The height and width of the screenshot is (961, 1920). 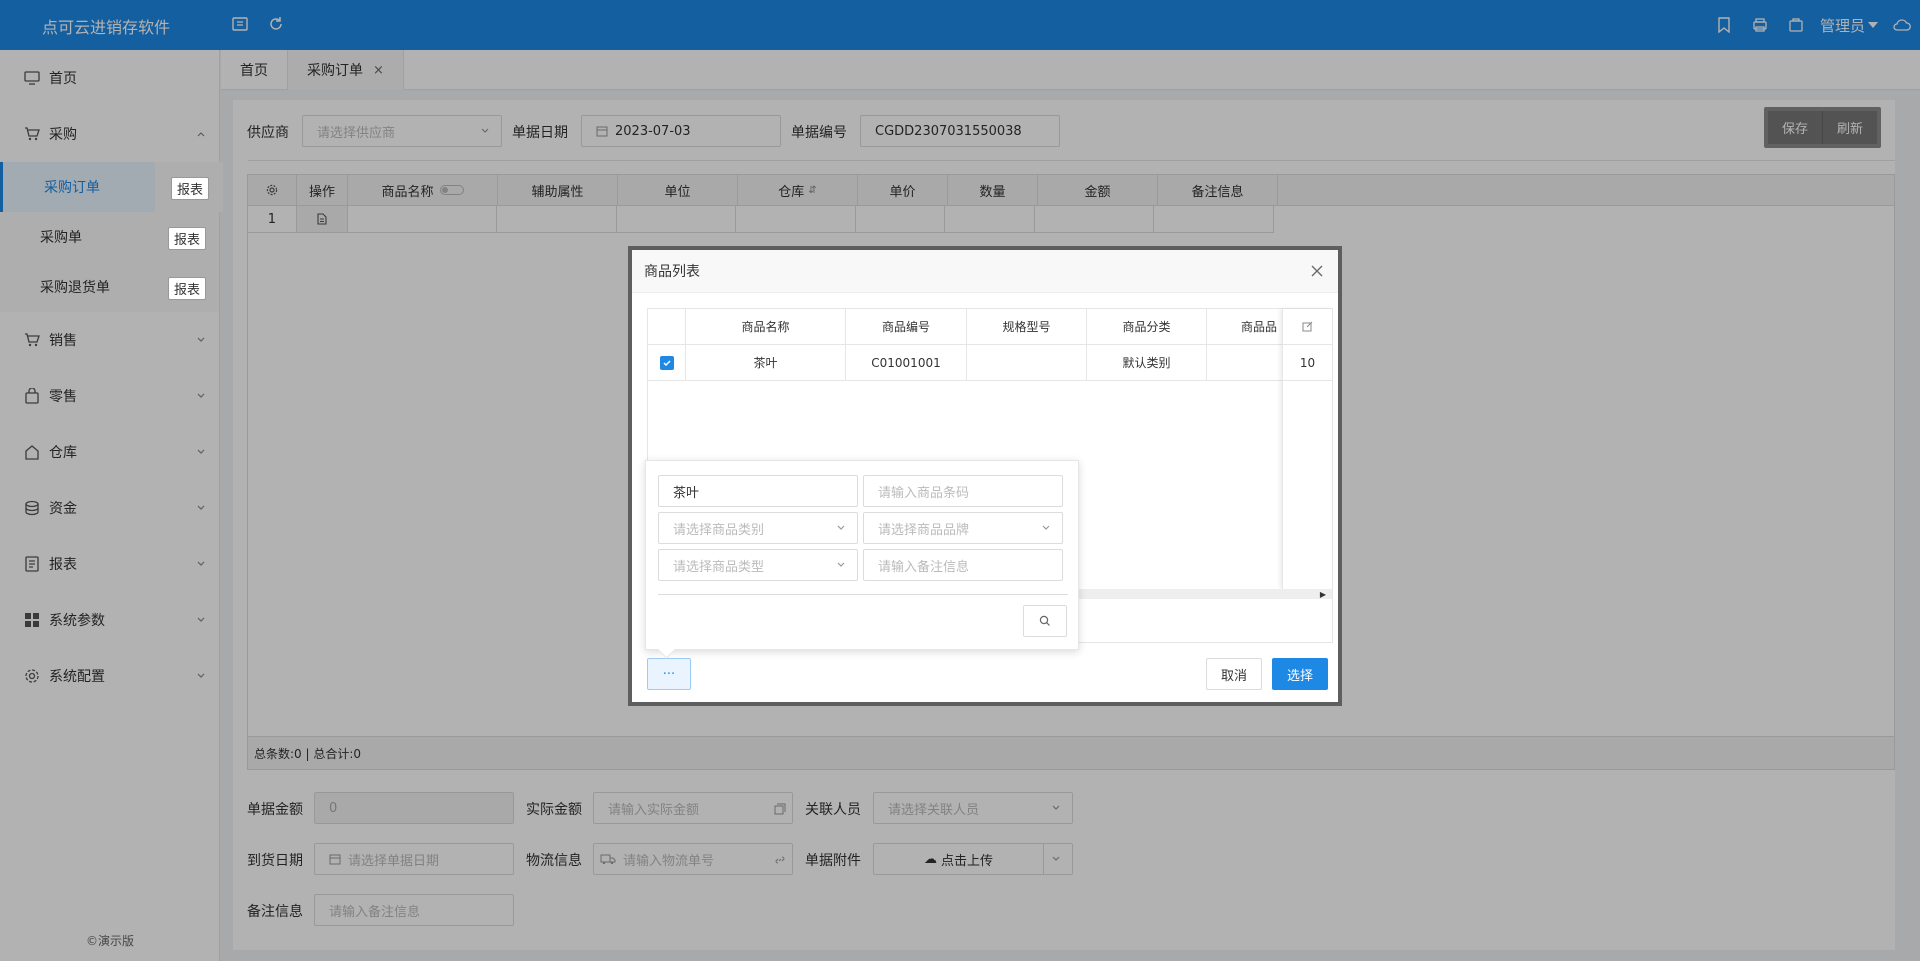 I want to click on search-icon, so click(x=1044, y=620).